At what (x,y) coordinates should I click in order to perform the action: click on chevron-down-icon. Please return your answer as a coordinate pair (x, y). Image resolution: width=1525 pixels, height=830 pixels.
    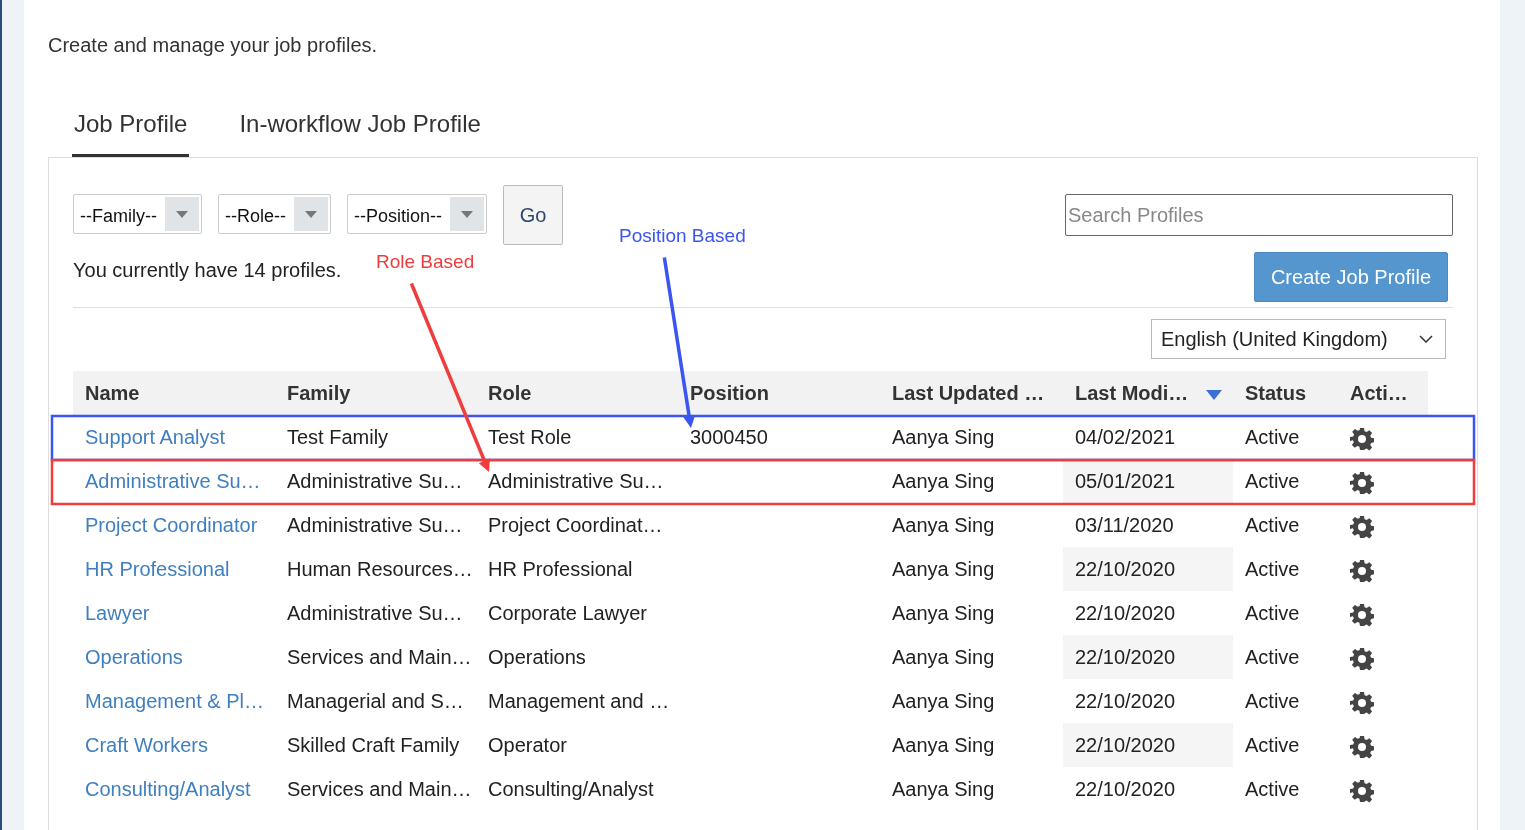
    Looking at the image, I should click on (1426, 339).